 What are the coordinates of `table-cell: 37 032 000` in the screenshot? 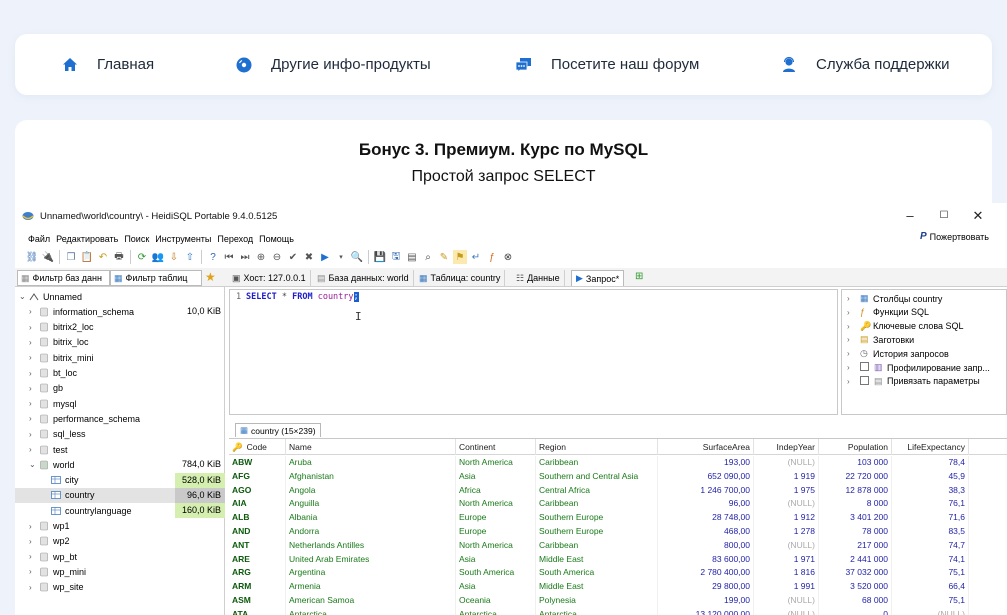 It's located at (855, 573).